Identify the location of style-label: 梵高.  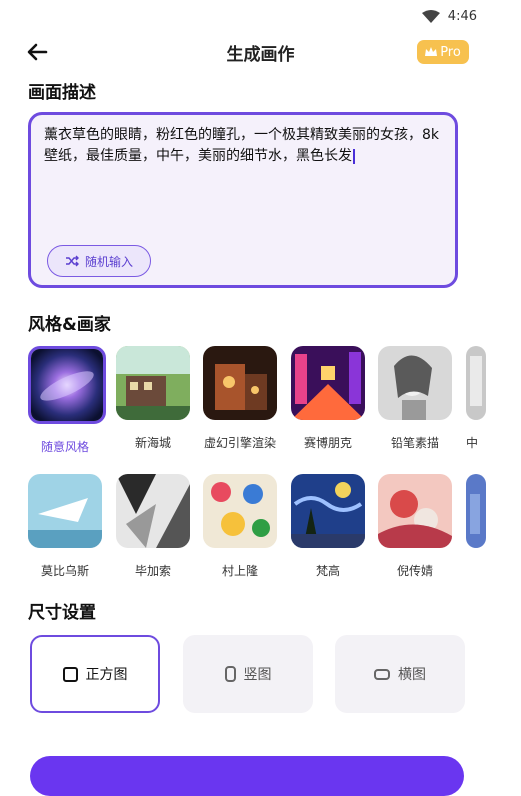
(327, 571).